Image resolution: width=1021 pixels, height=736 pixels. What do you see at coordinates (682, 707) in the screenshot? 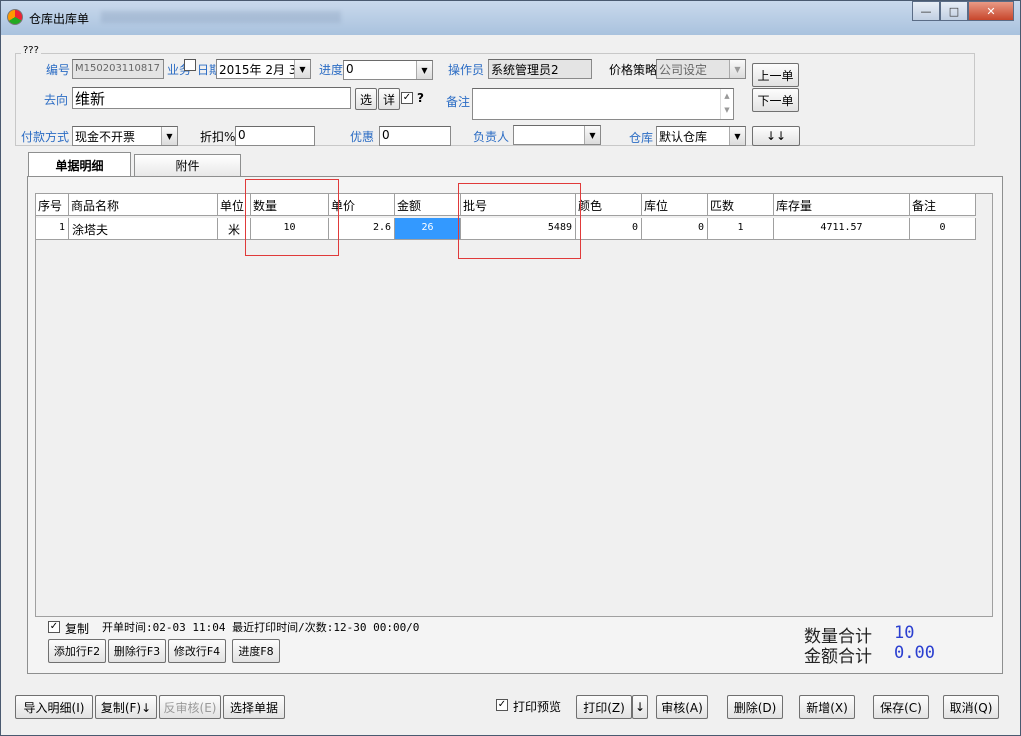
I see `audit-button: 审核(A)` at bounding box center [682, 707].